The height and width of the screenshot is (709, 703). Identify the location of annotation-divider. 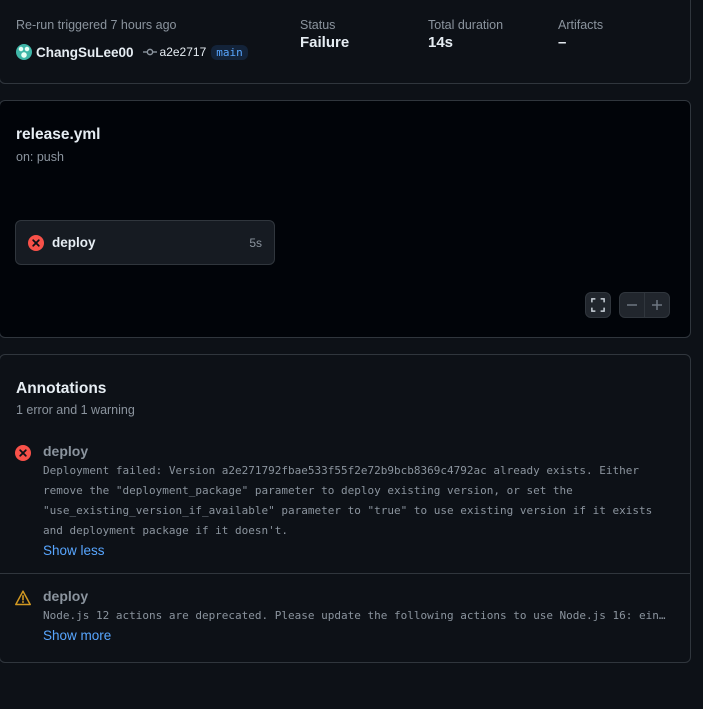
(345, 573).